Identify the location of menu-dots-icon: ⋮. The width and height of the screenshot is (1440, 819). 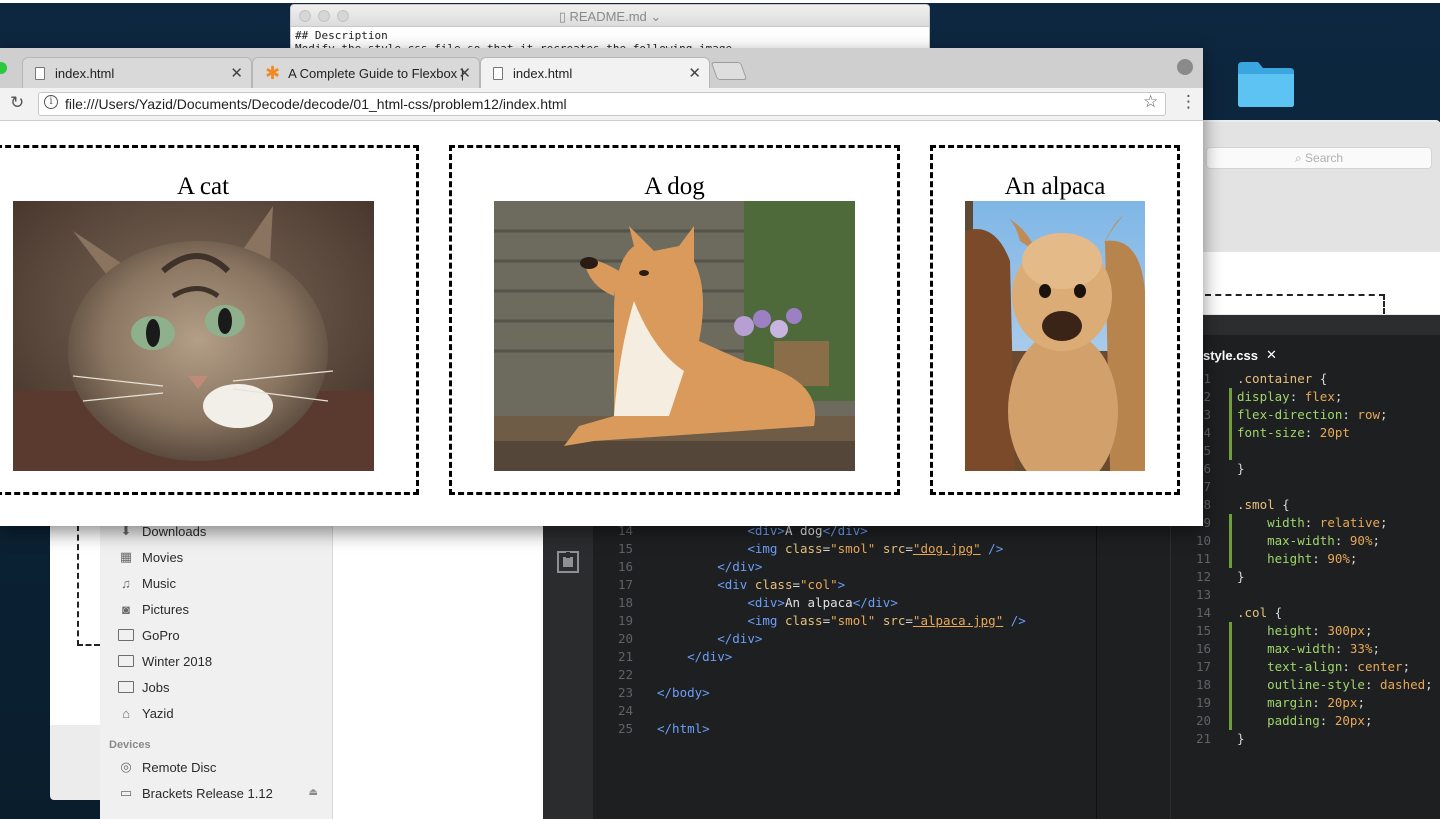
(1188, 102).